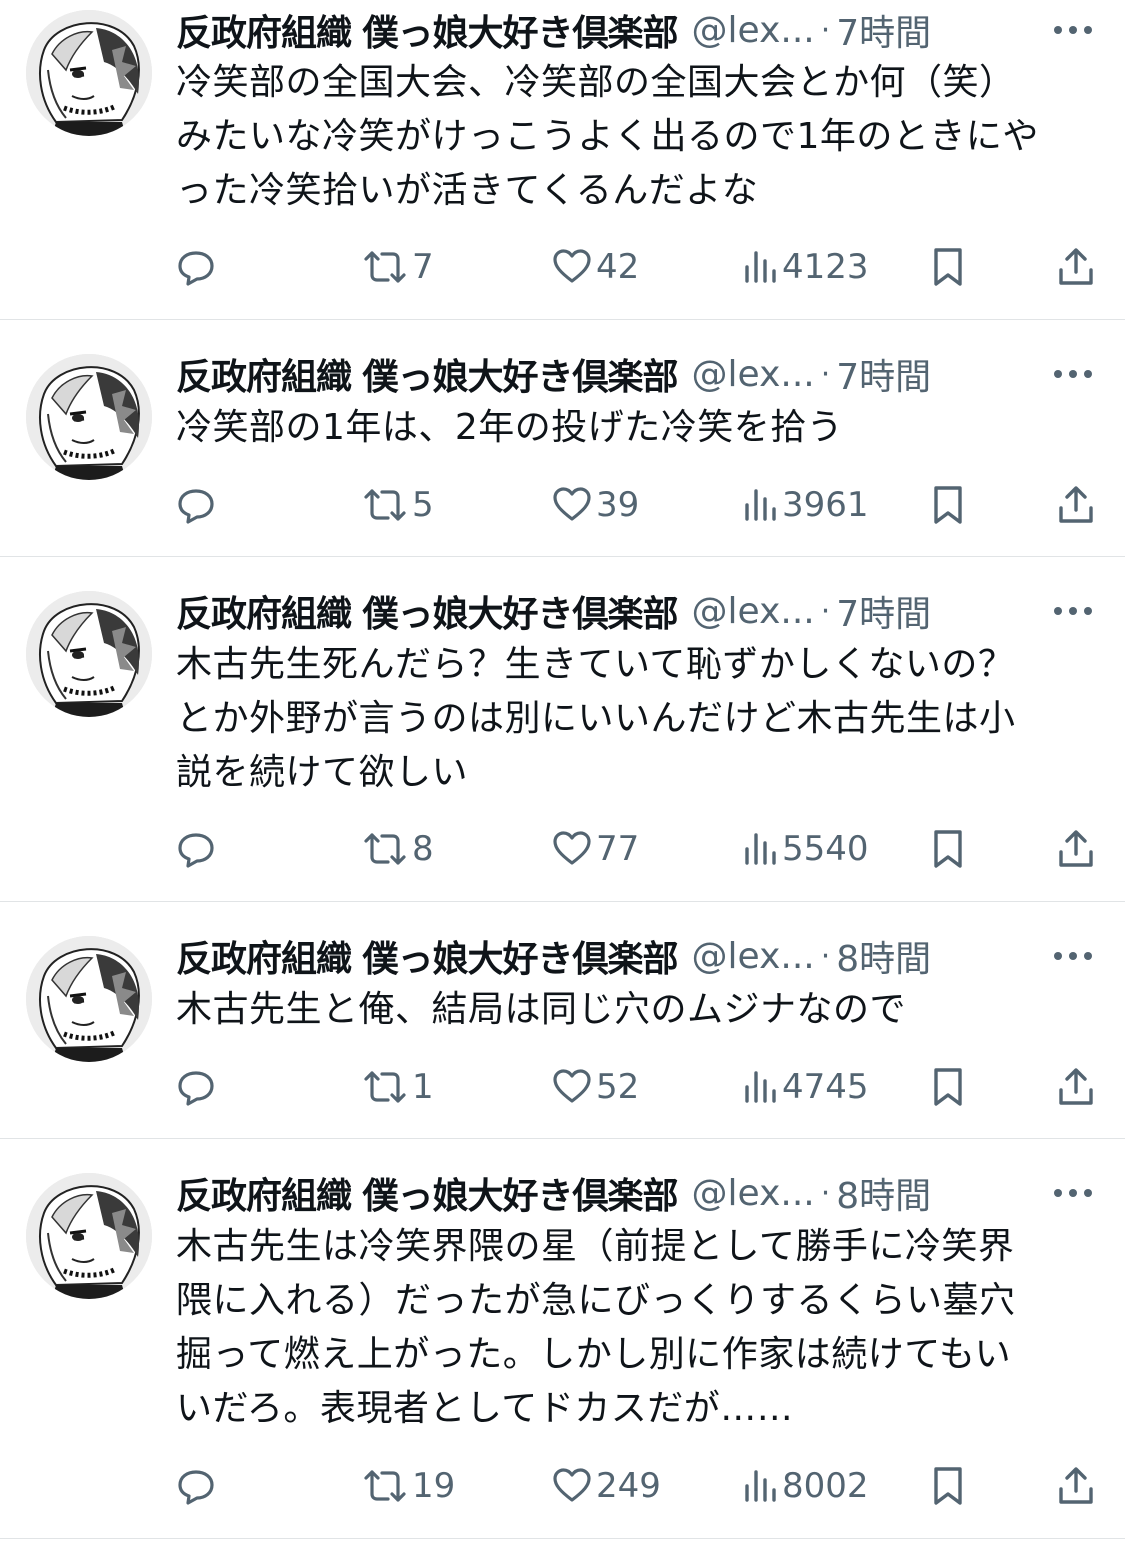  I want to click on views-button: 4745, so click(805, 1087).